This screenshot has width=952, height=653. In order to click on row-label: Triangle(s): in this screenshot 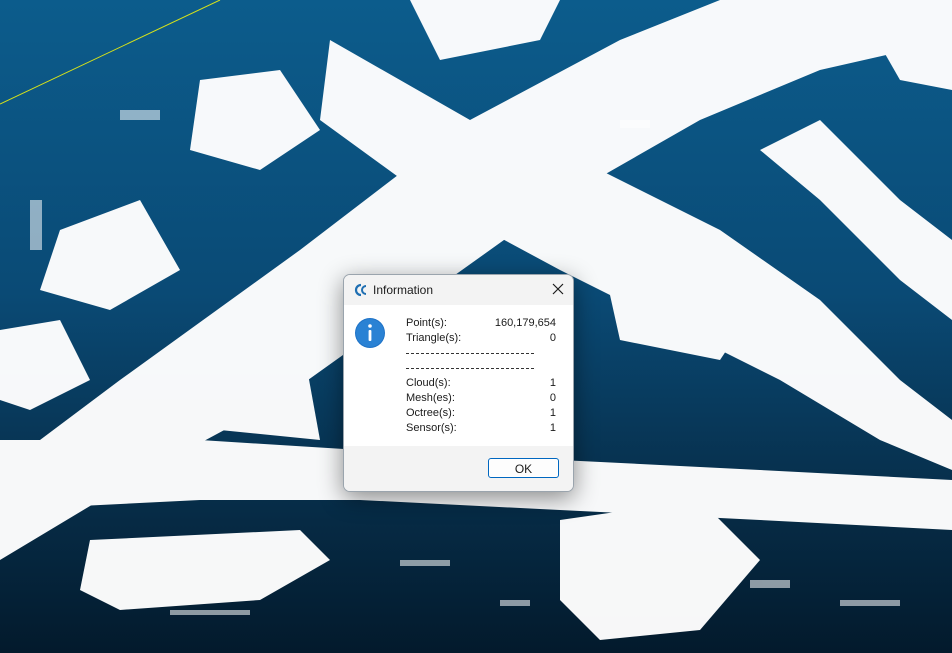, I will do `click(434, 338)`.